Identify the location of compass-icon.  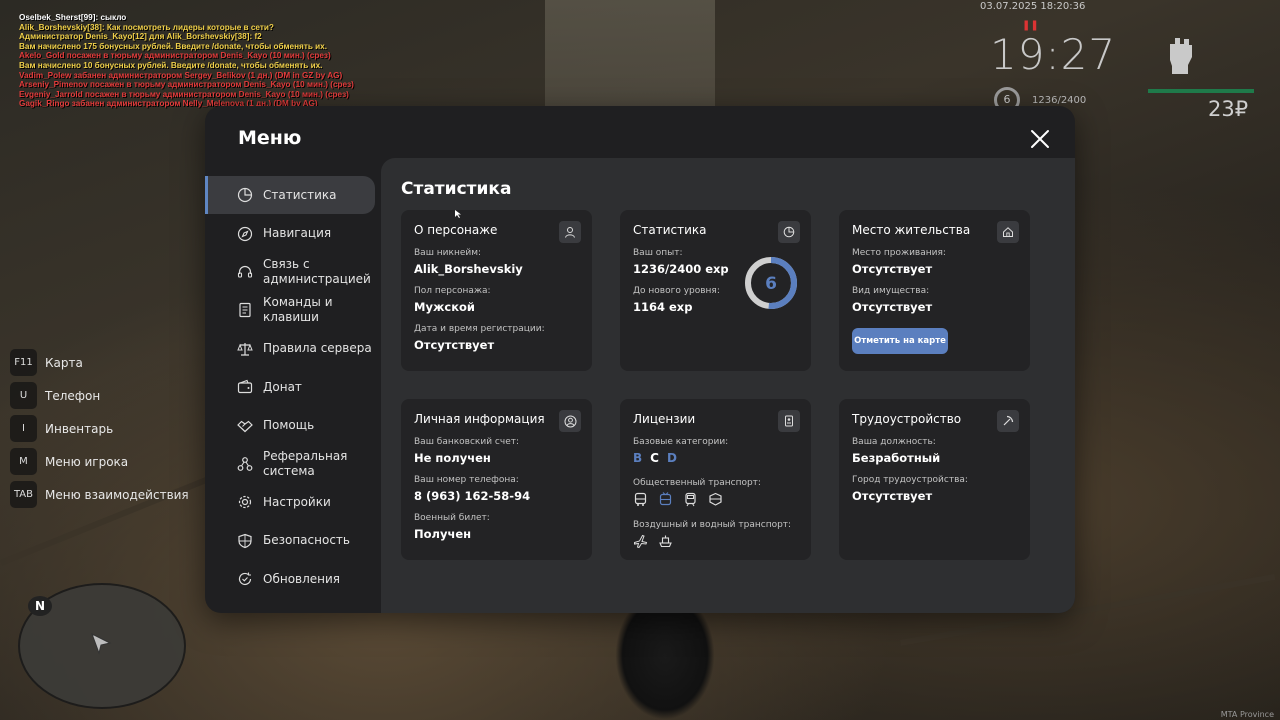
(245, 233).